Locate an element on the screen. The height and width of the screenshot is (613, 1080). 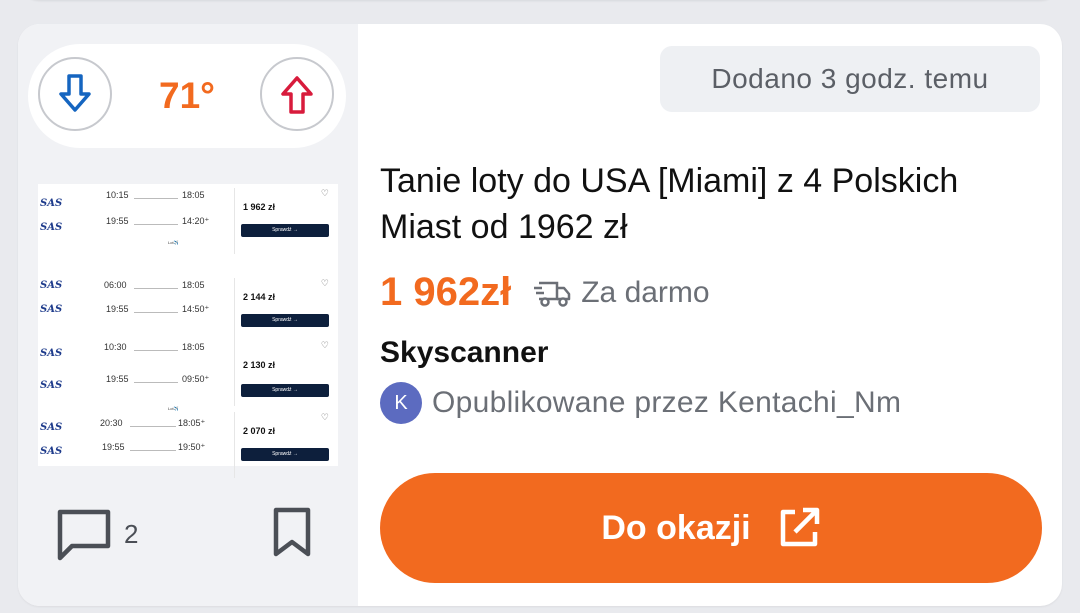
merchant-name: Skyscanner is located at coordinates (464, 353).